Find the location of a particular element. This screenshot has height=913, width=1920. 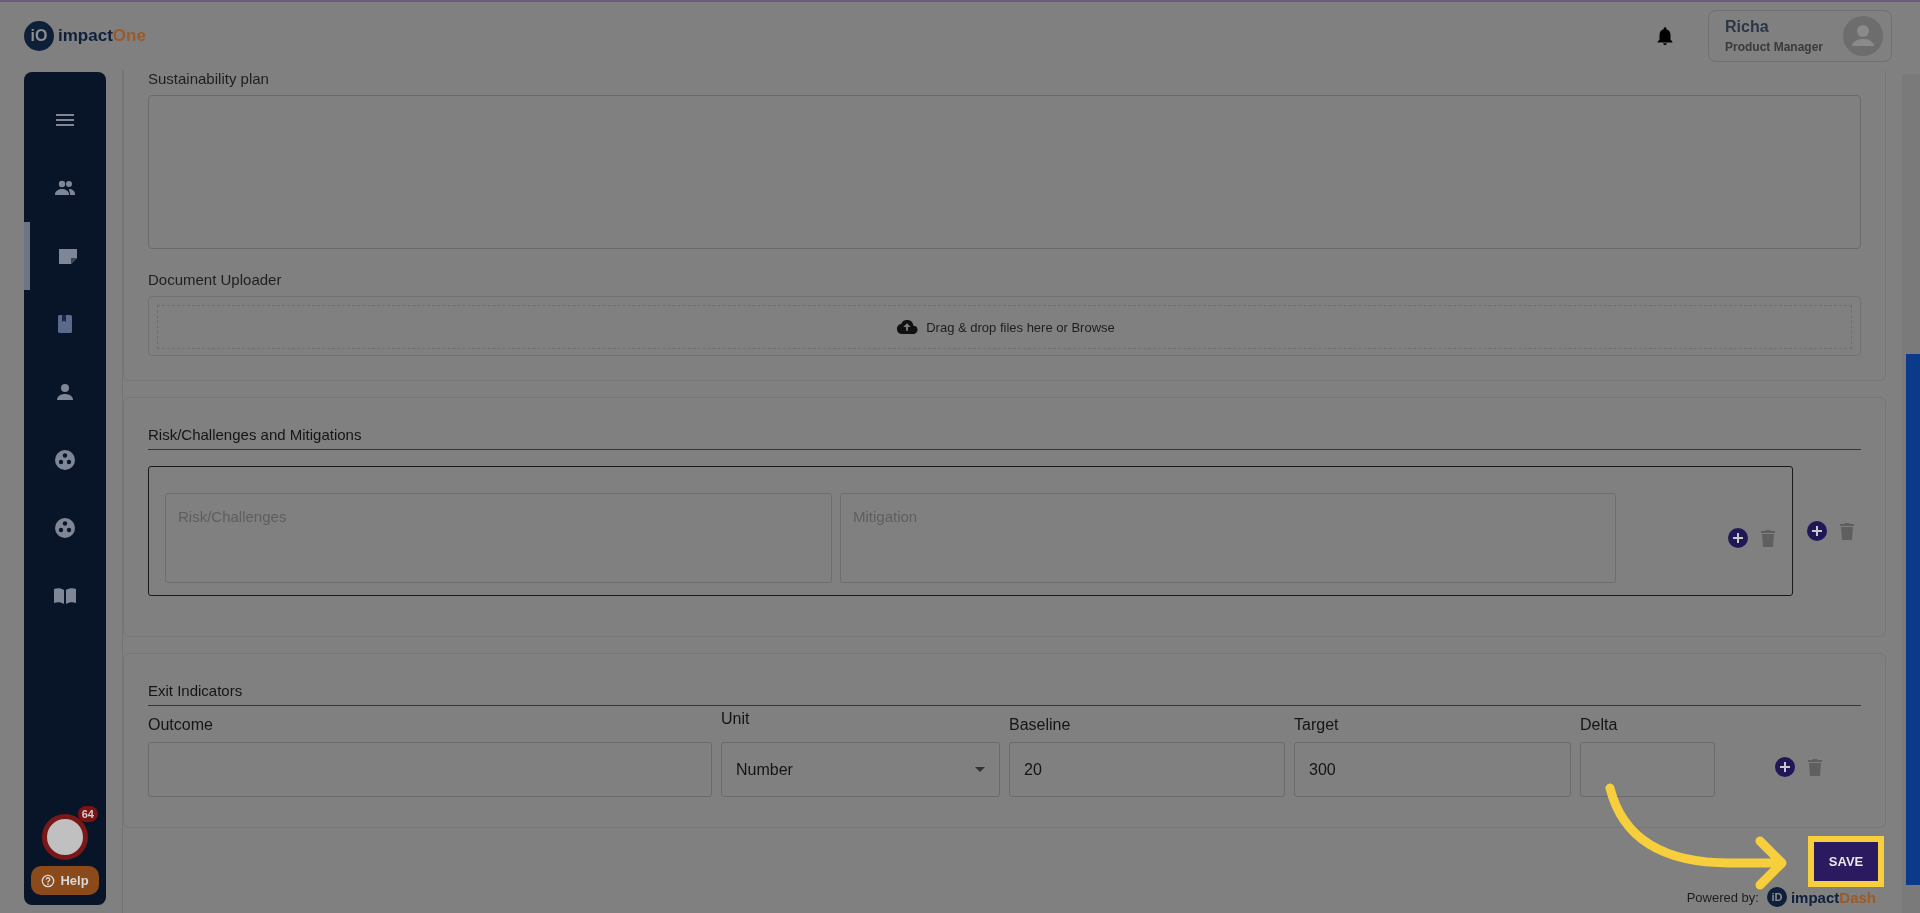

user-name: Richa is located at coordinates (1747, 27).